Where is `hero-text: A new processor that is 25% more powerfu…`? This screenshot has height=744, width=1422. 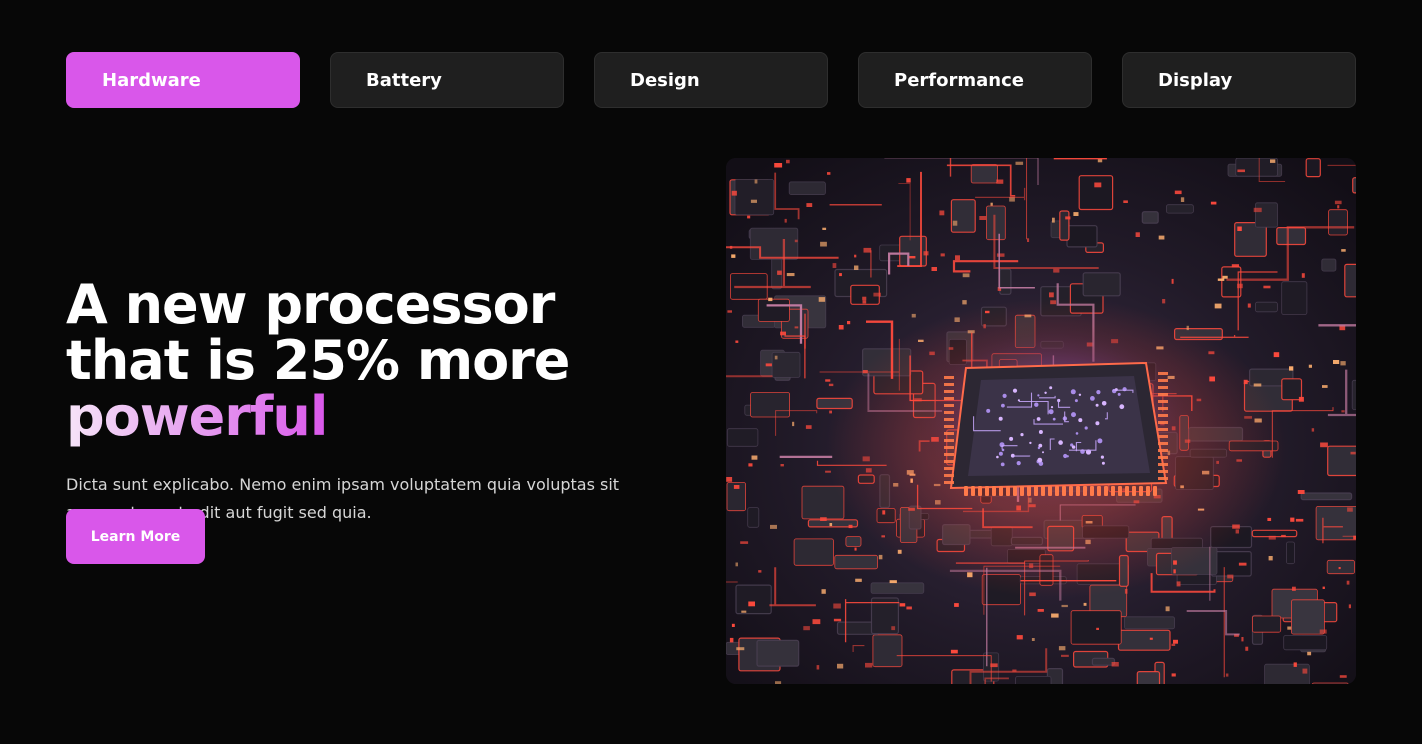 hero-text: A new processor that is 25% more powerfu… is located at coordinates (366, 402).